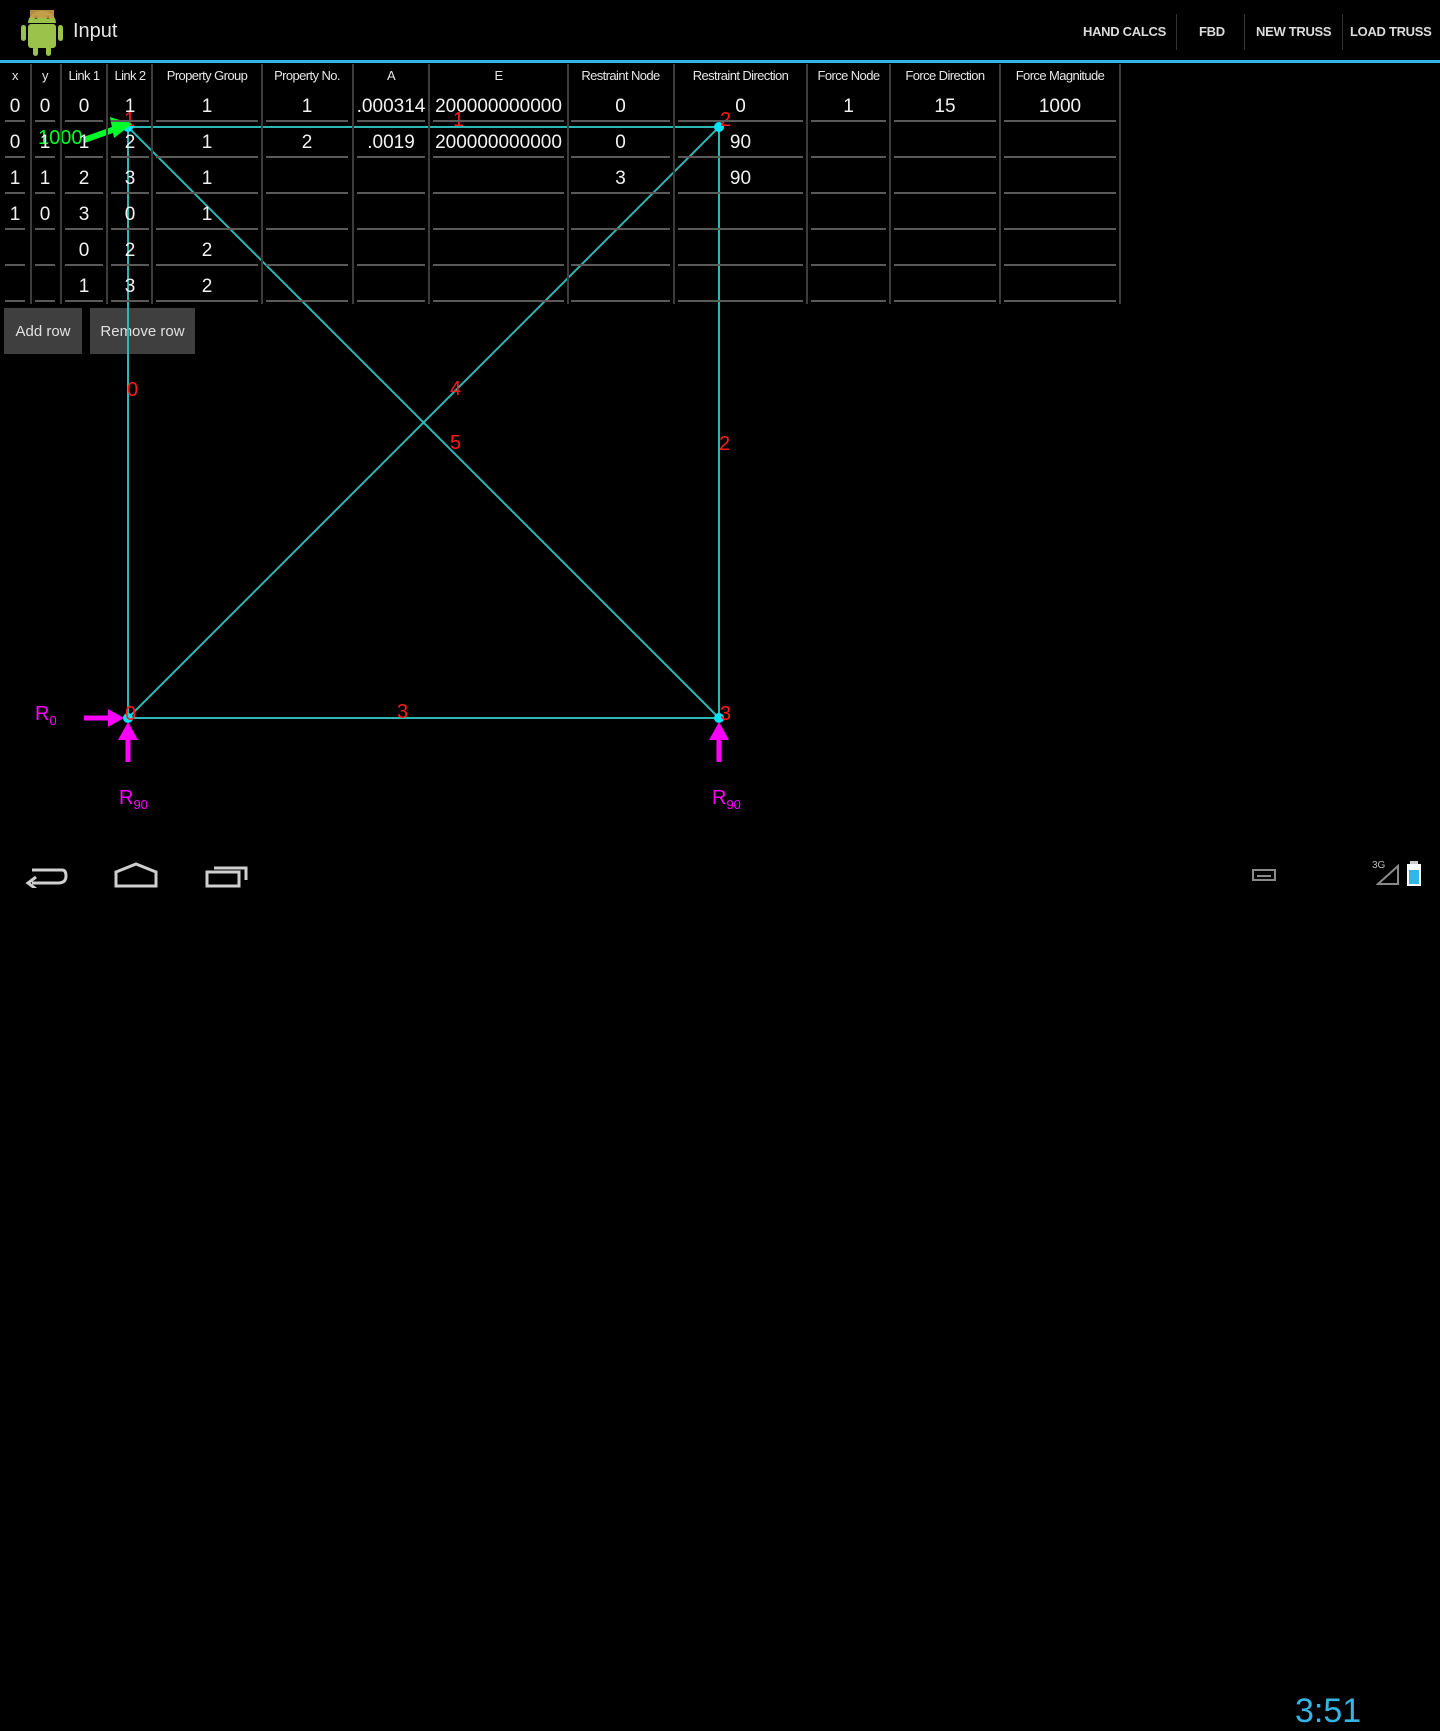  I want to click on new-truss-action: NEW TRUSS, so click(1294, 31).